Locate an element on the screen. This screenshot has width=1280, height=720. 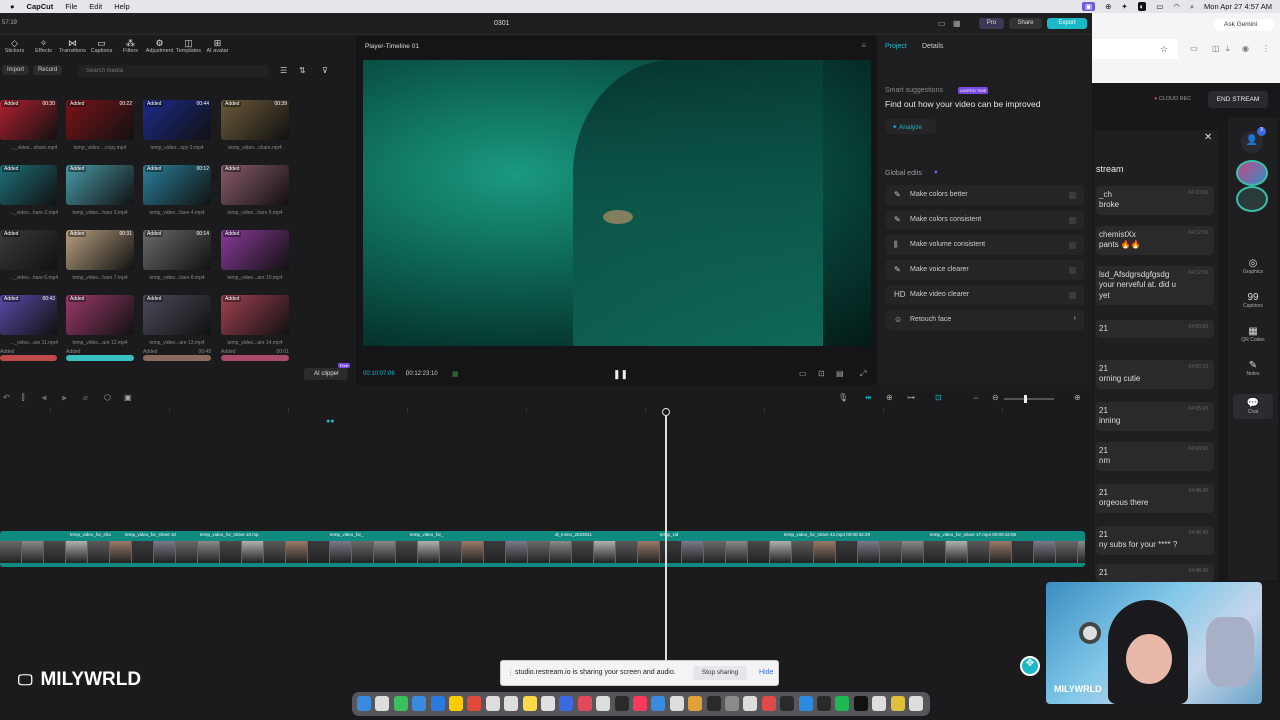
avatar-secondary is located at coordinates (1252, 199).